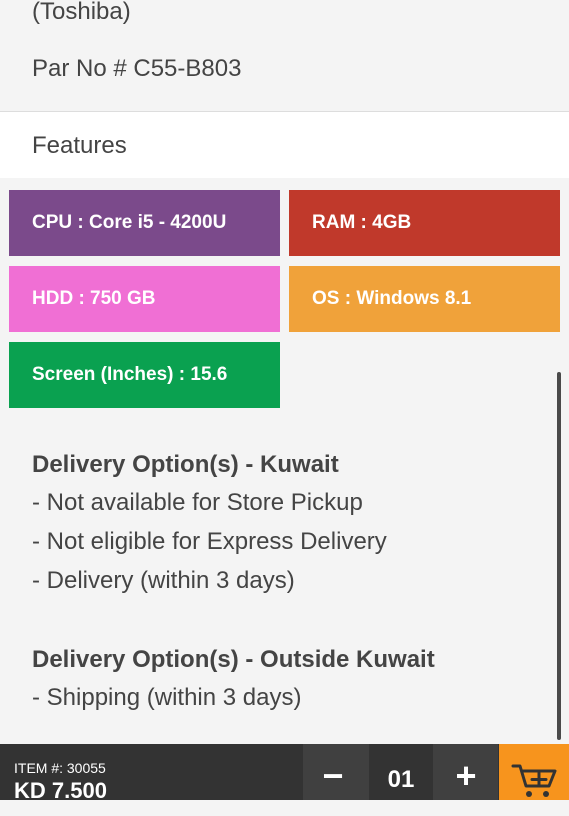  I want to click on feature-screen: Screen (Inches) : 15.6, so click(144, 375).